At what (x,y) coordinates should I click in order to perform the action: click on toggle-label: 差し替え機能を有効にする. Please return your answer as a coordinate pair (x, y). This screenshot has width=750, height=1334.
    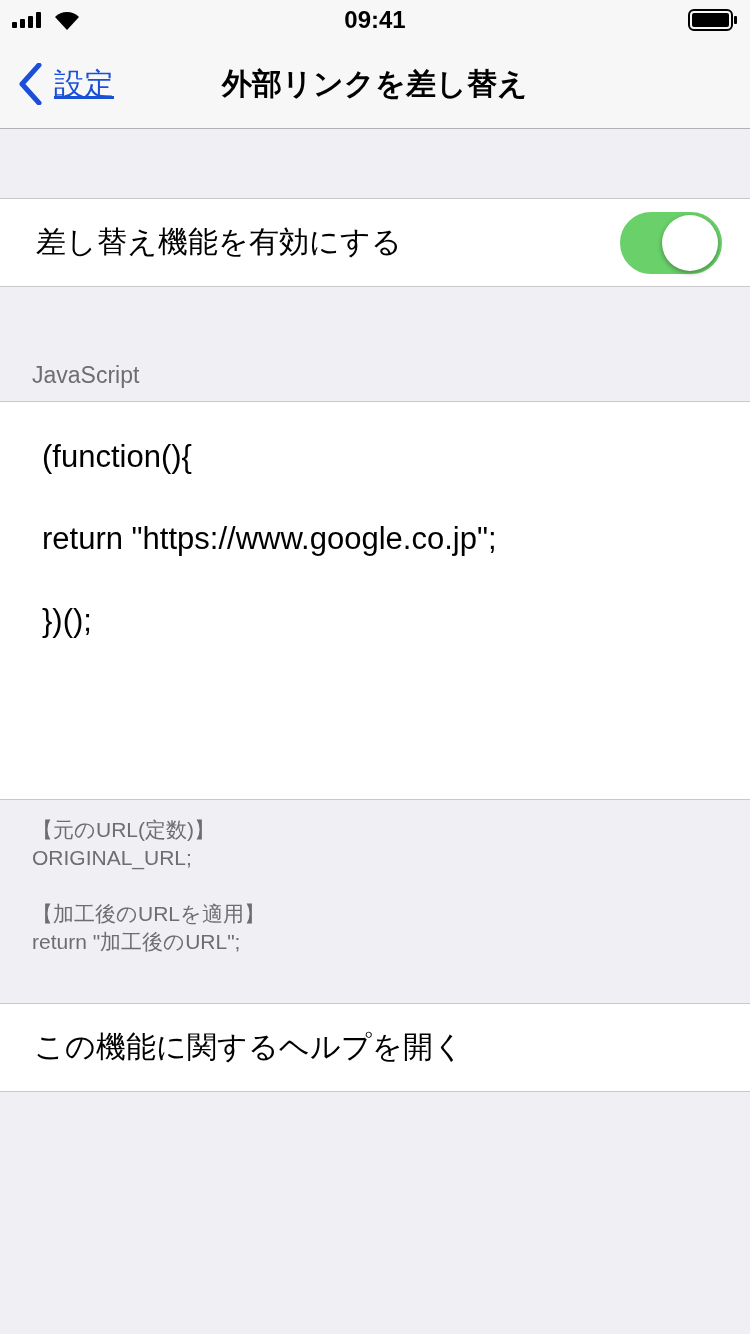
    Looking at the image, I should click on (219, 242).